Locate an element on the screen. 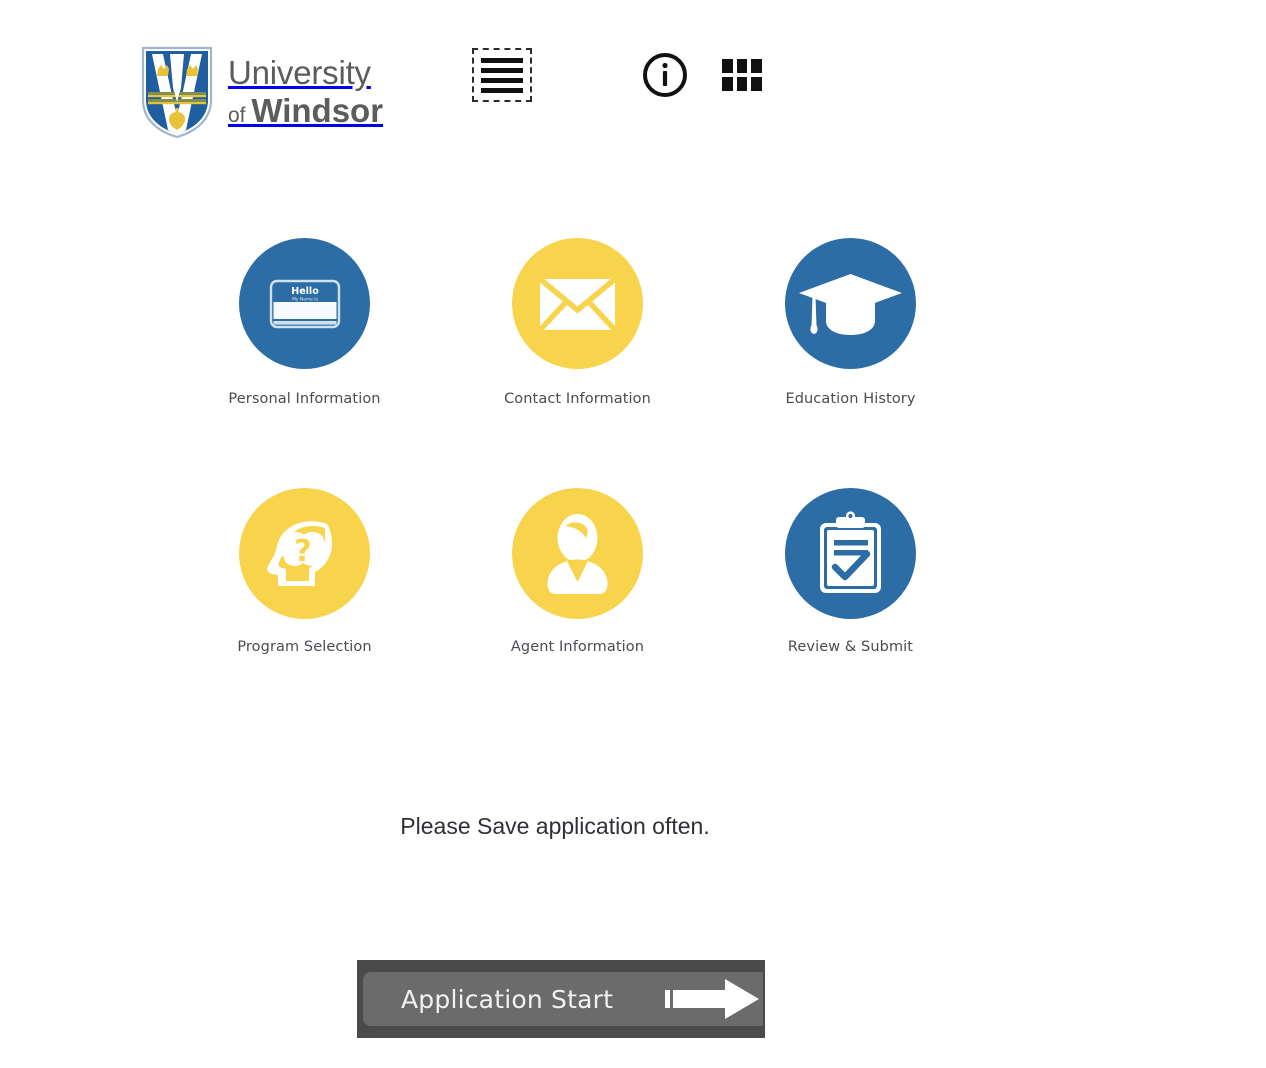 The height and width of the screenshot is (1068, 1266). info-button is located at coordinates (665, 75).